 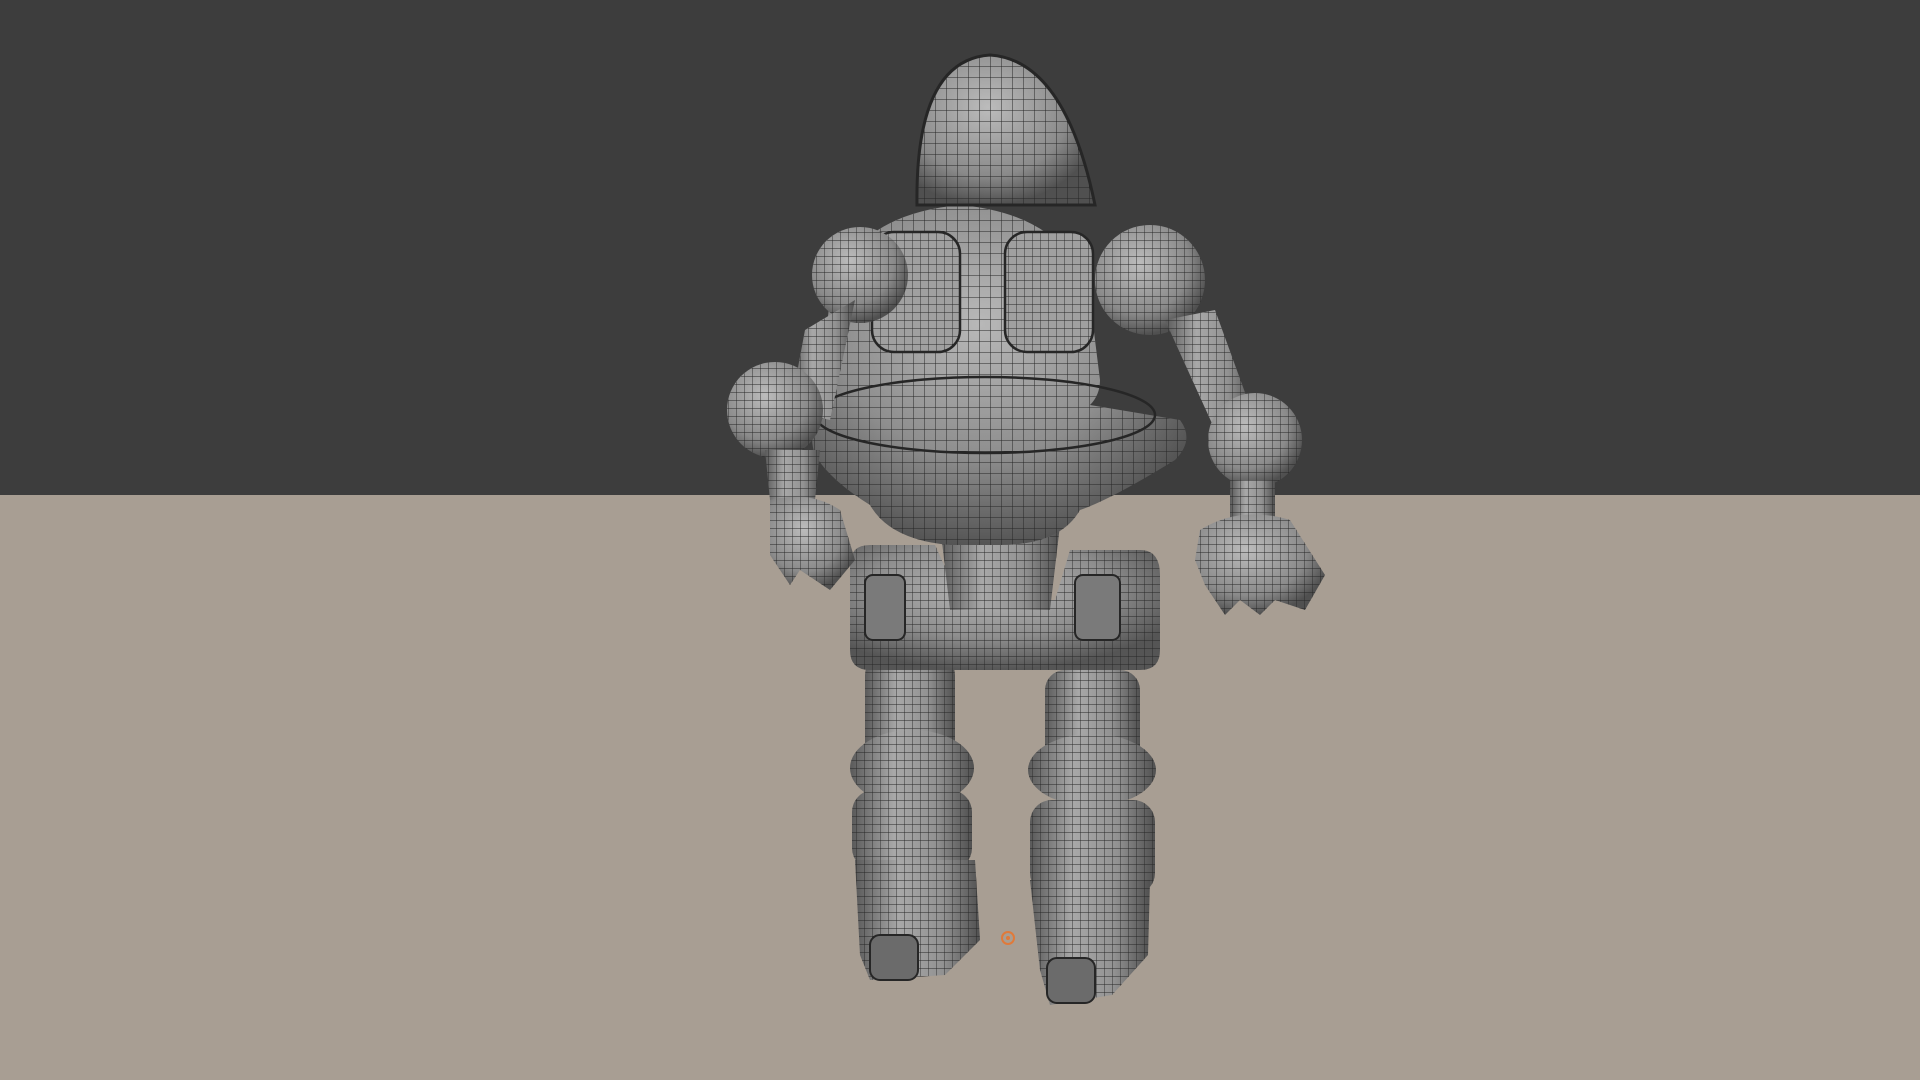 What do you see at coordinates (1006, 130) in the screenshot?
I see `robot-head` at bounding box center [1006, 130].